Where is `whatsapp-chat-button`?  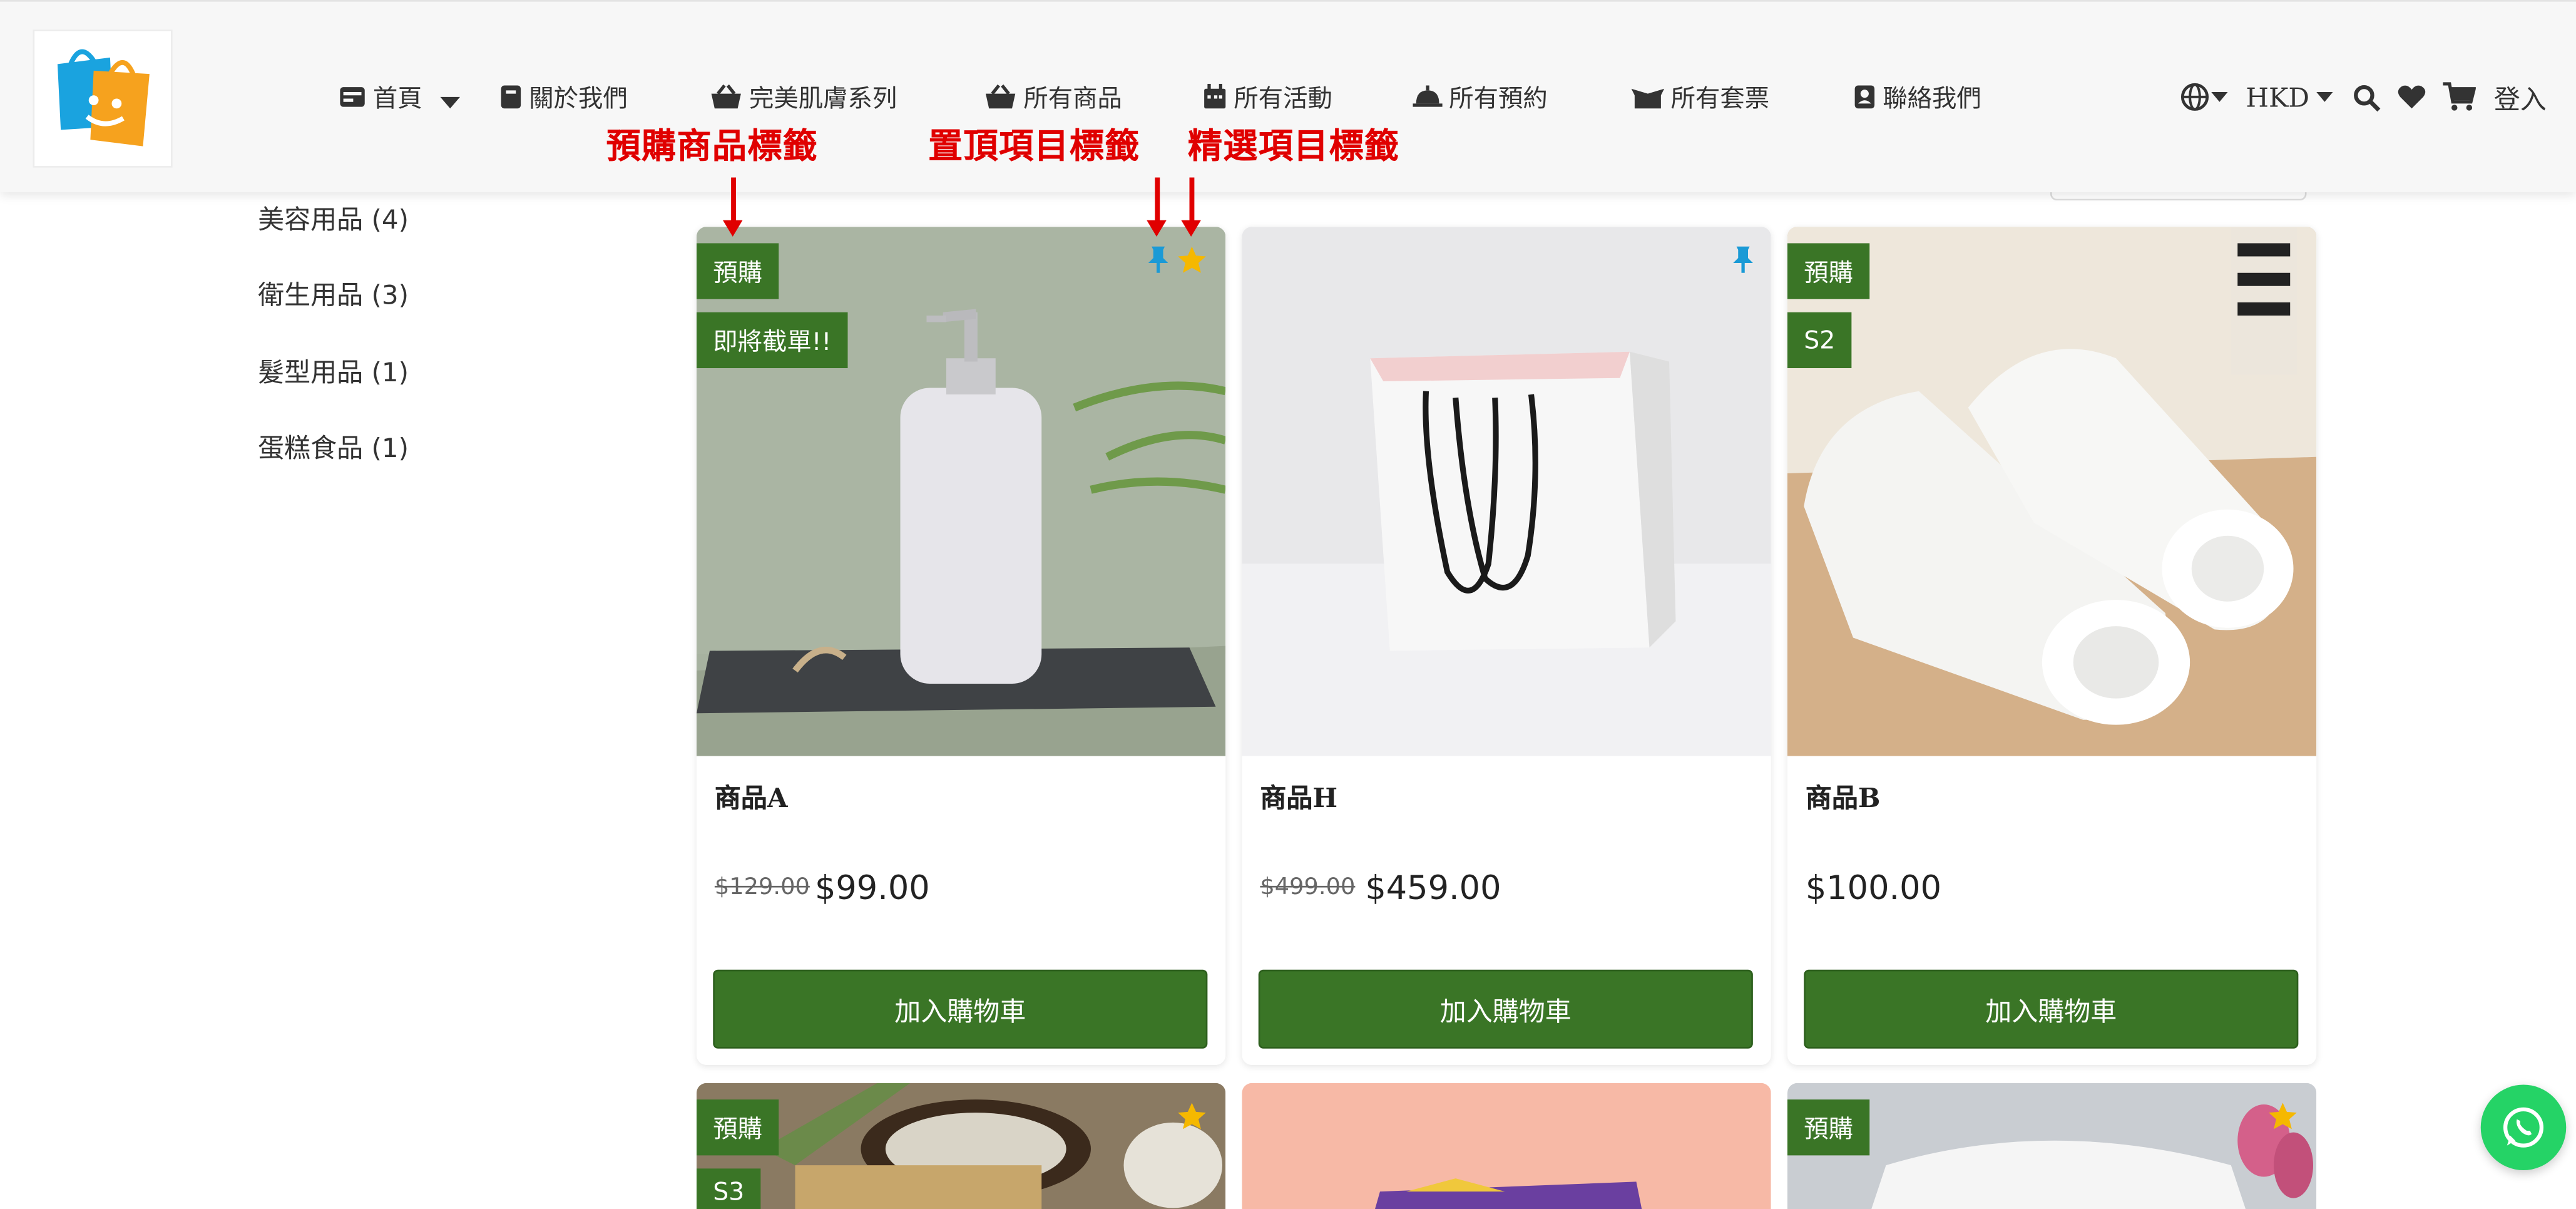 whatsapp-chat-button is located at coordinates (2523, 1127).